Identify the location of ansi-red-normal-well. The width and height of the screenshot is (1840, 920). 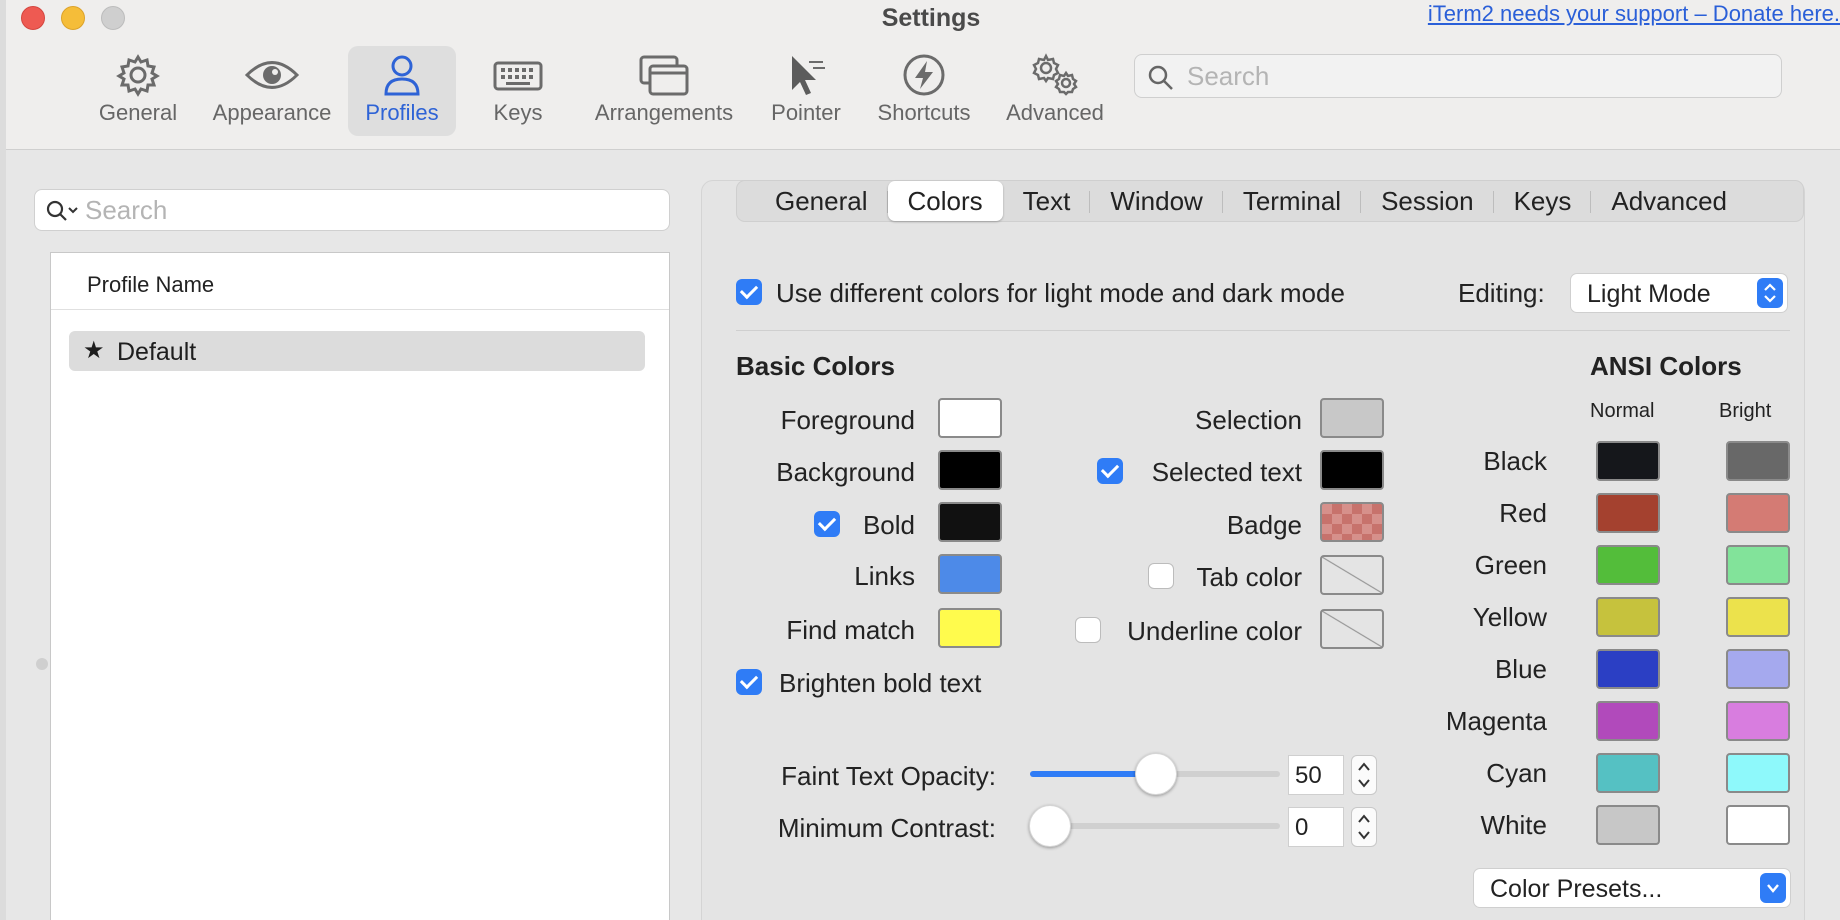
(1628, 513).